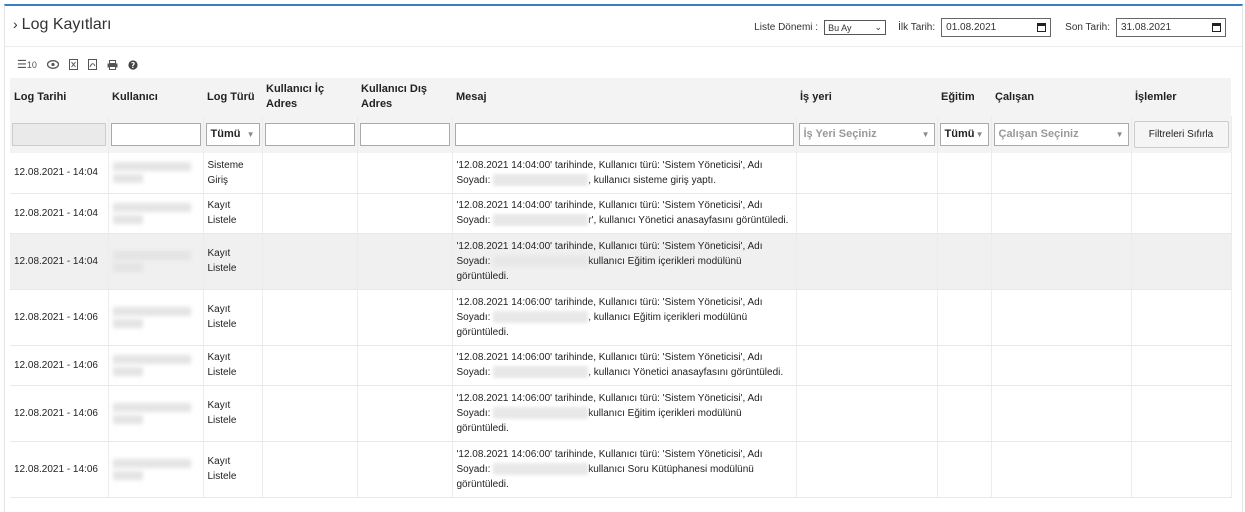  I want to click on column-header: Log Tarihi, so click(59, 97).